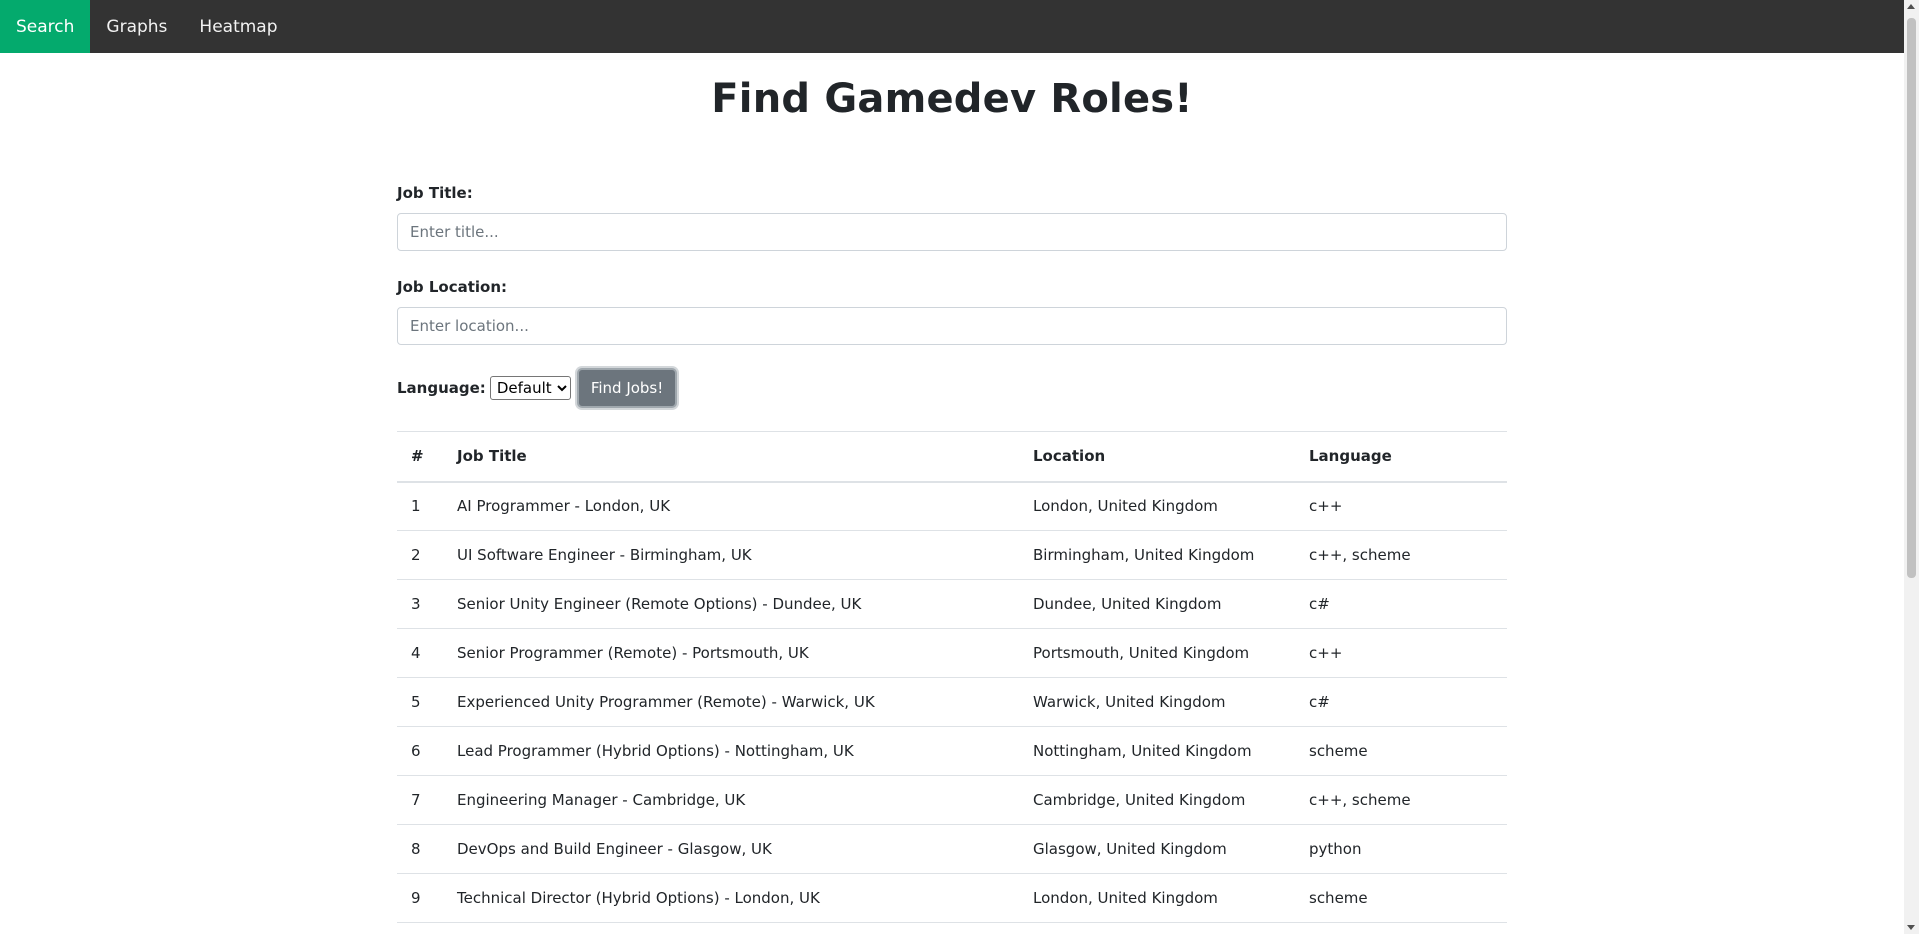 This screenshot has height=934, width=1919. I want to click on row-job-title: UI Software Engineer - Birmingham, UK, so click(604, 555).